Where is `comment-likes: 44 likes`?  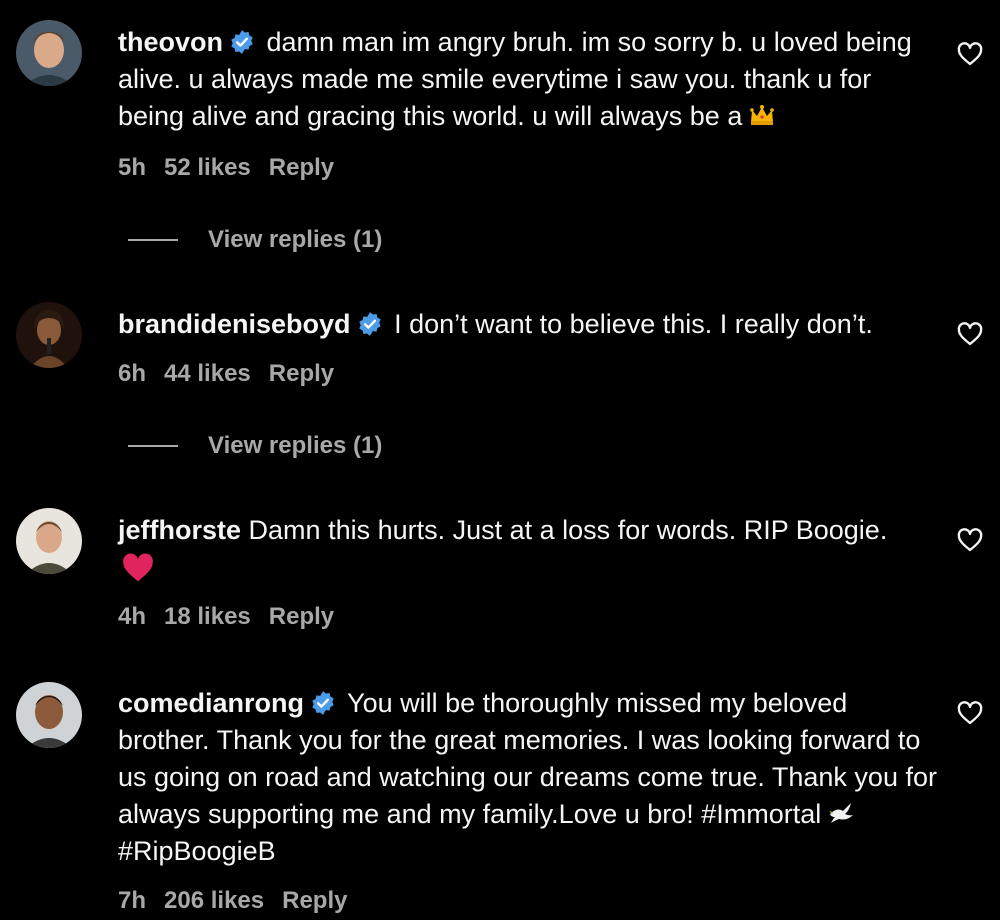
comment-likes: 44 likes is located at coordinates (207, 373).